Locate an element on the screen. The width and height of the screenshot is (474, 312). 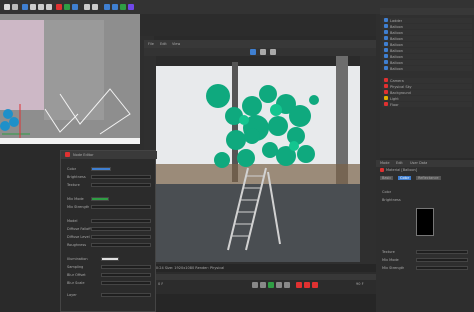
axis-y-icon is located at coordinates (67, 7).